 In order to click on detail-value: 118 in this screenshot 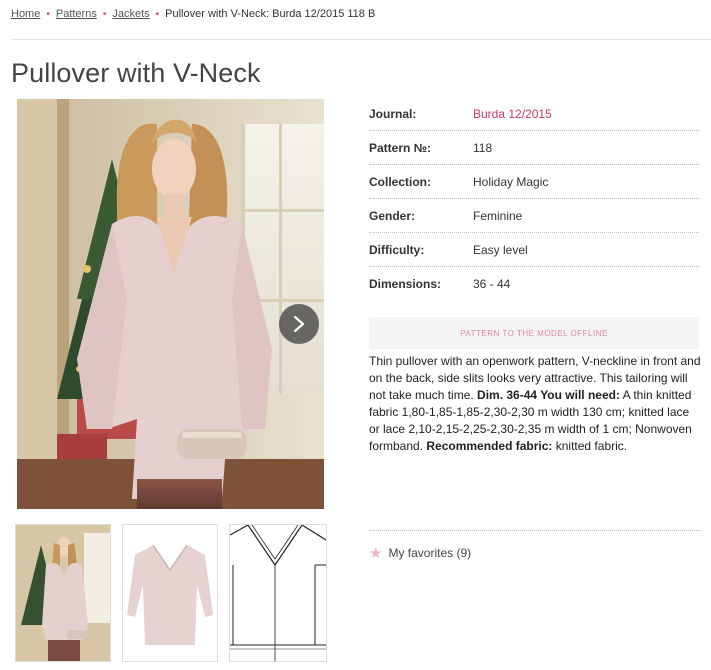, I will do `click(483, 147)`.